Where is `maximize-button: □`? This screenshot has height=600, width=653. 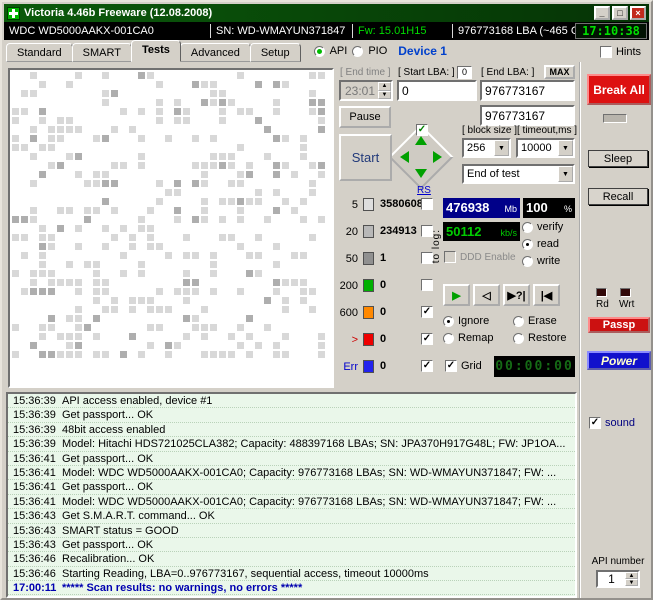 maximize-button: □ is located at coordinates (620, 13).